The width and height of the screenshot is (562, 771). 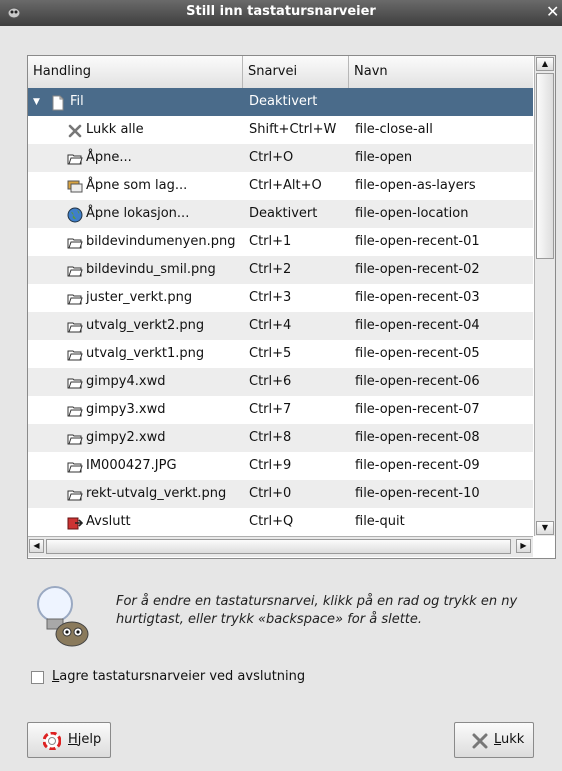 What do you see at coordinates (131, 465) in the screenshot?
I see `action-label: IM000427.JPG` at bounding box center [131, 465].